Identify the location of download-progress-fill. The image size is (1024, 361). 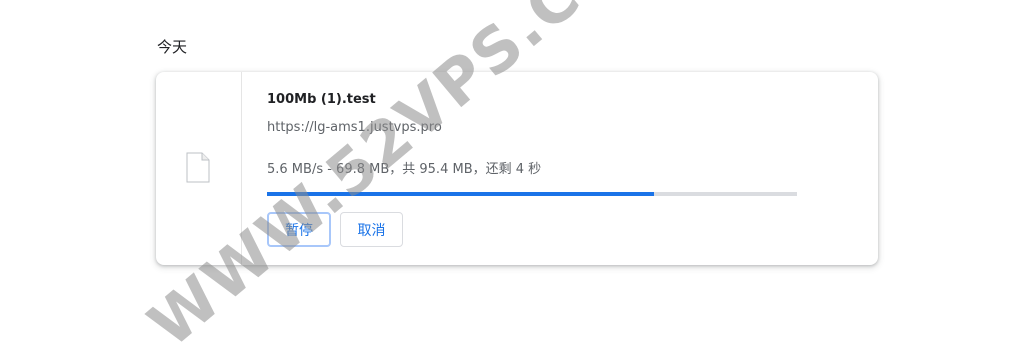
(460, 194).